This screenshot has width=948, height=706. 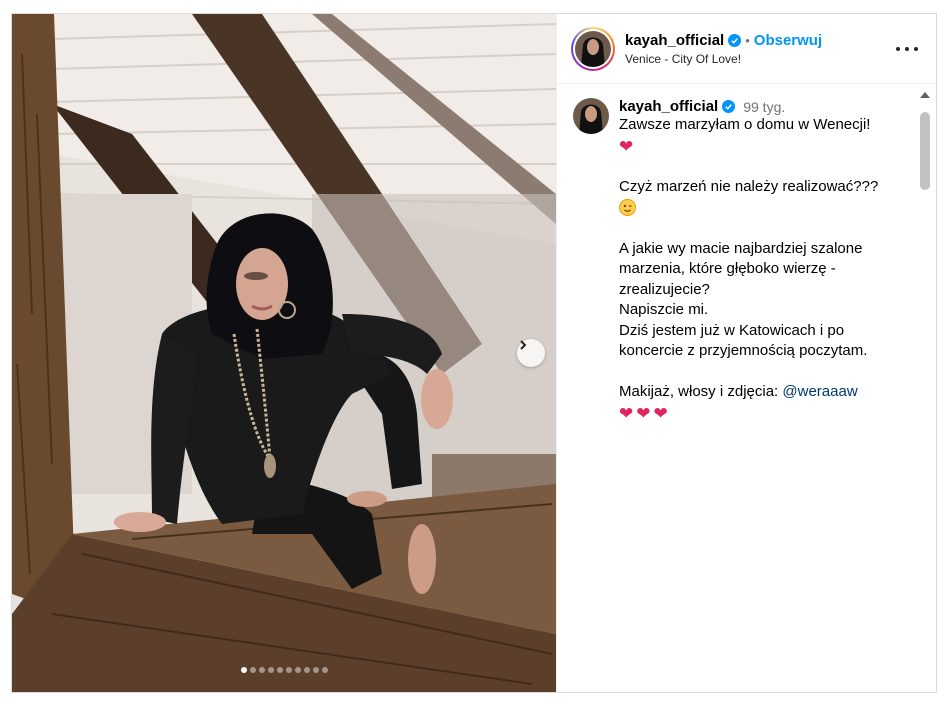 I want to click on mention-link: @weraaaw, so click(x=819, y=391).